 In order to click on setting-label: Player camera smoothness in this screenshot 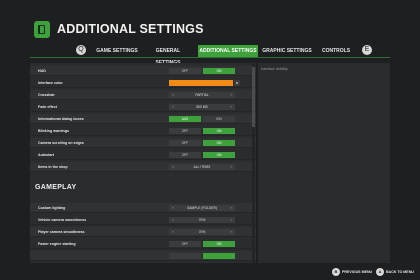, I will do `click(61, 232)`.